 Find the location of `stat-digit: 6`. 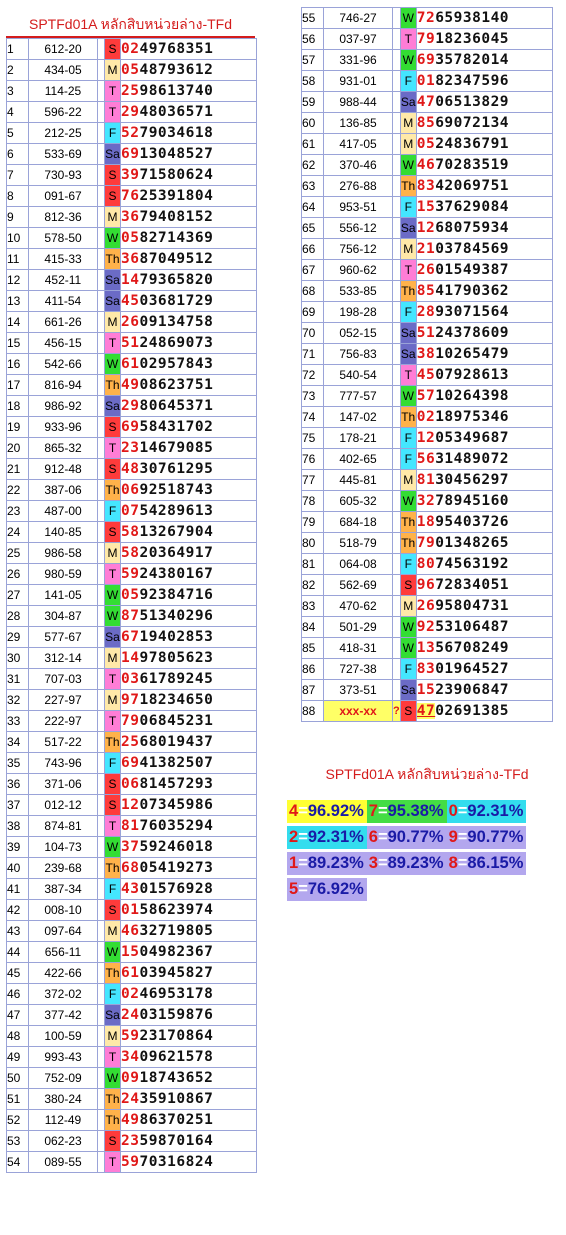

stat-digit: 6 is located at coordinates (373, 837).